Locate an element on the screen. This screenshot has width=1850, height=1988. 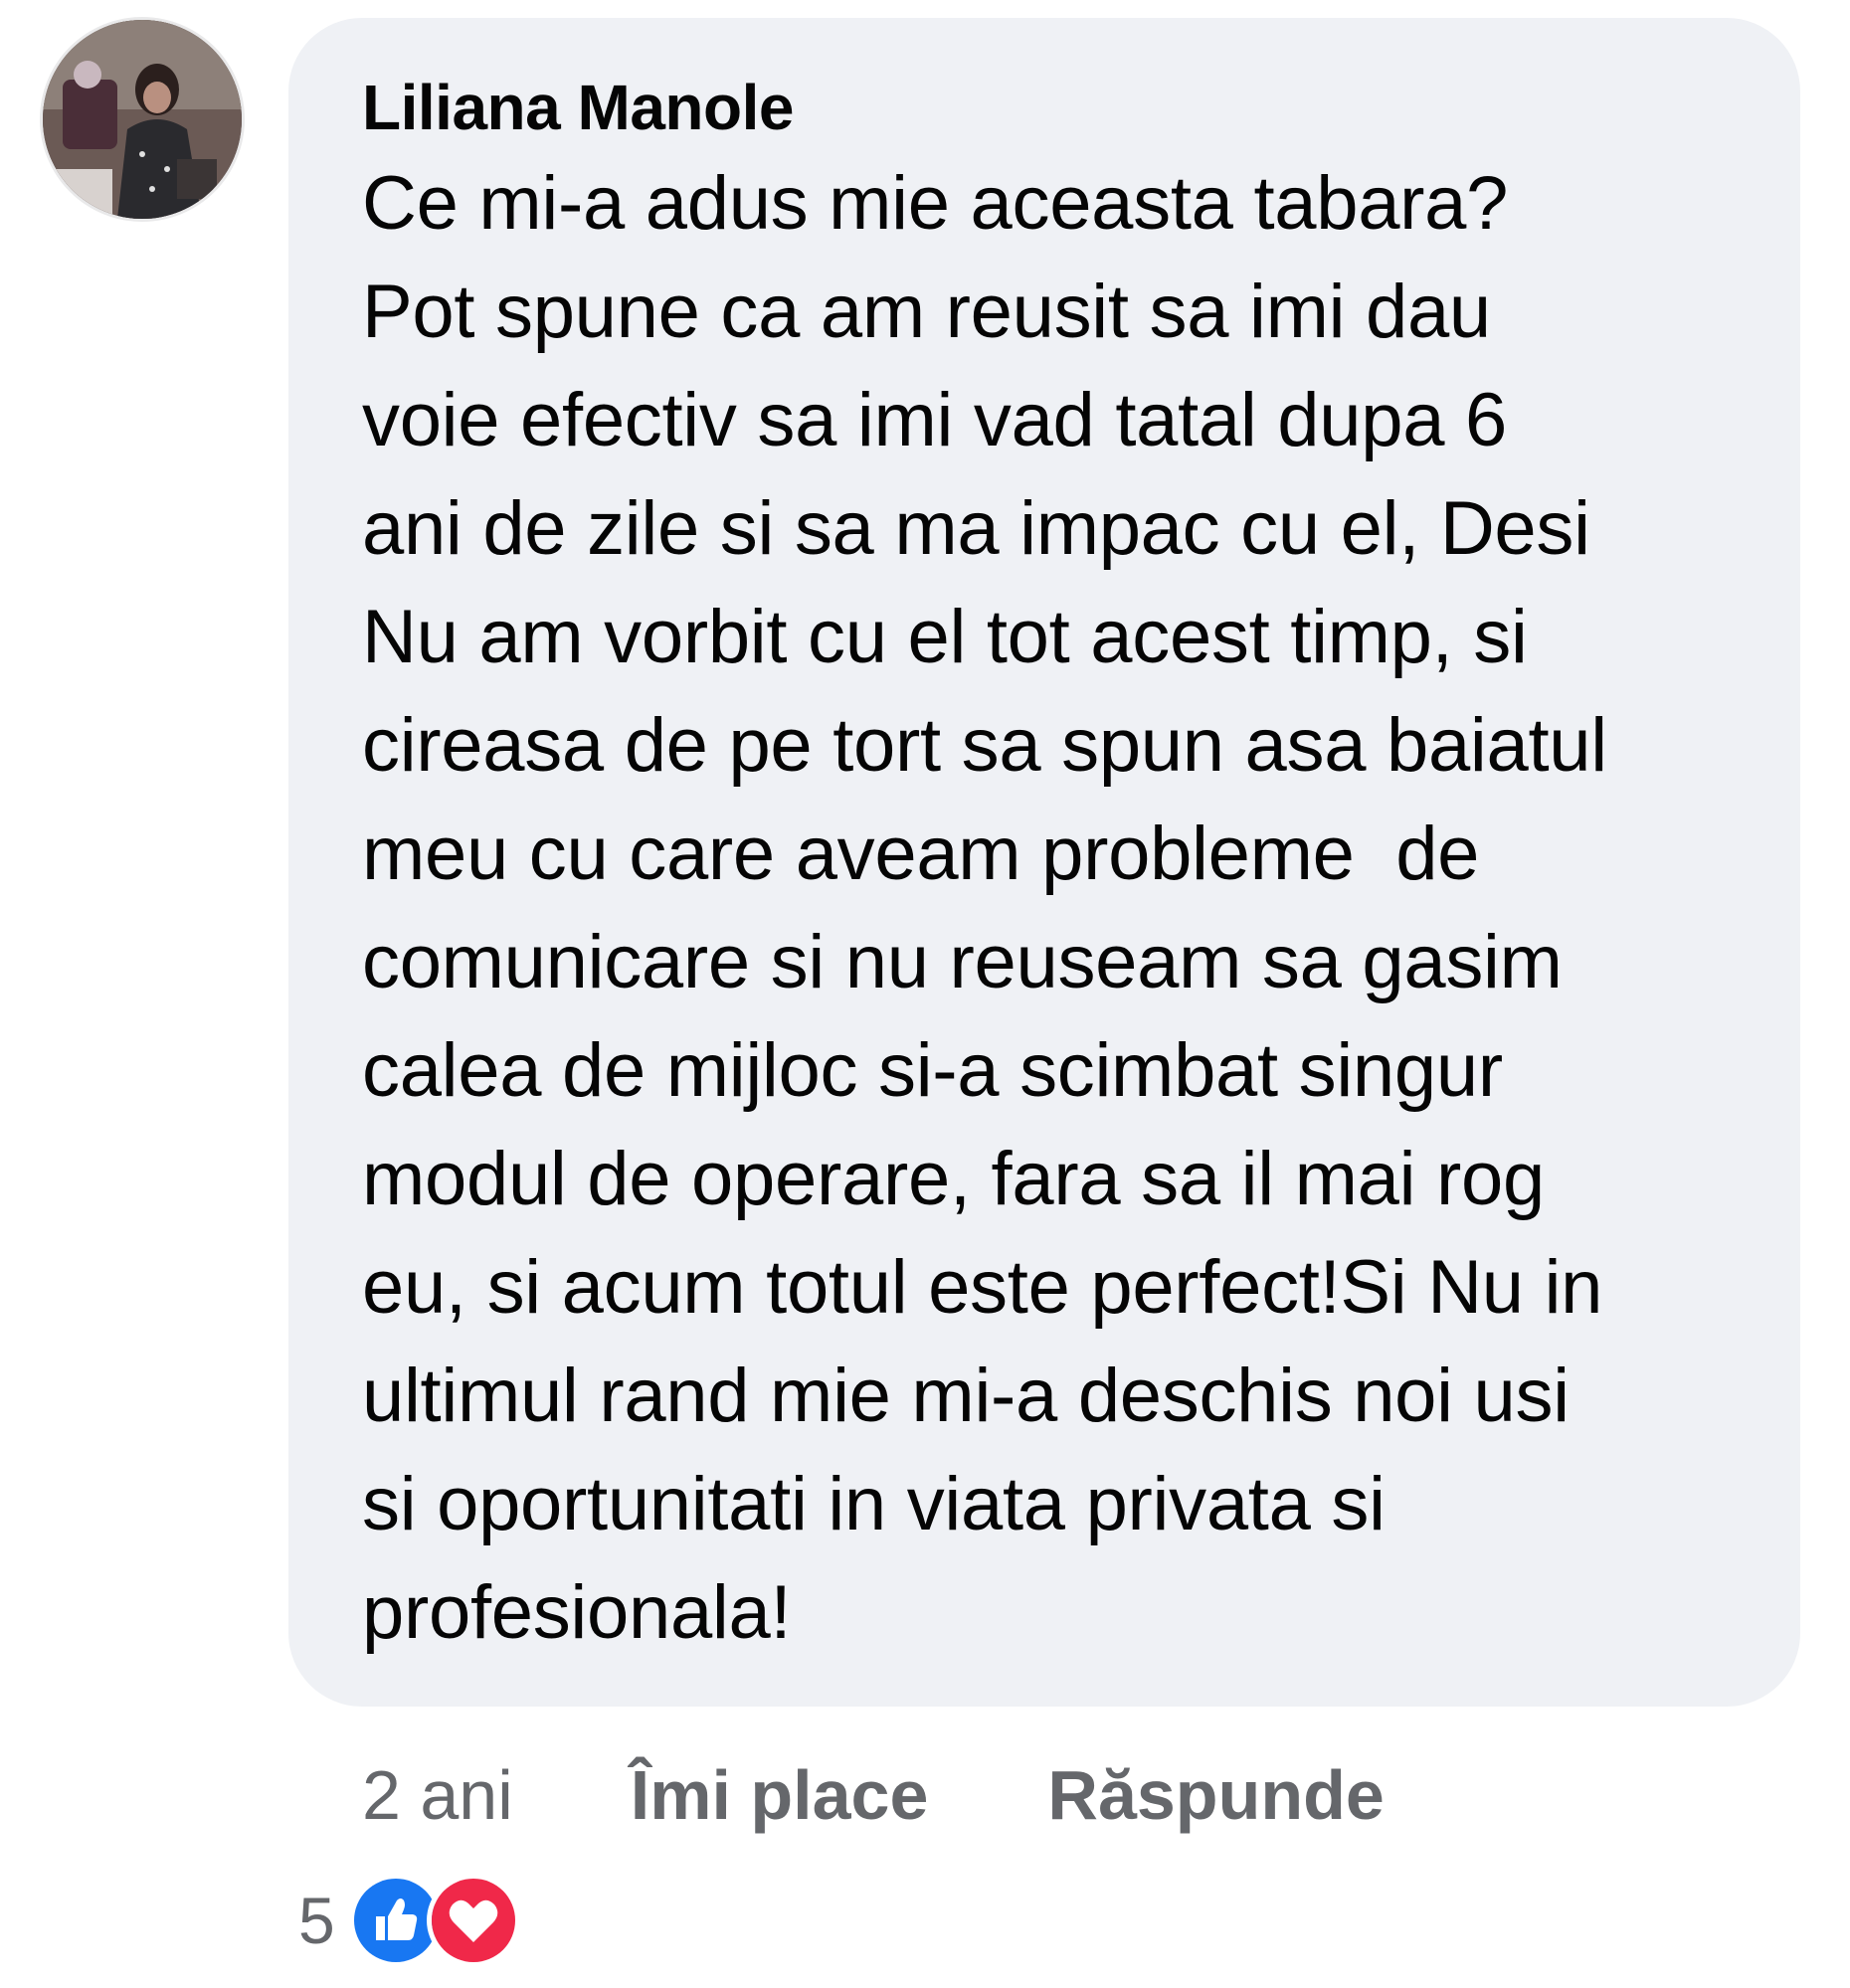
avatar-photo is located at coordinates (142, 119).